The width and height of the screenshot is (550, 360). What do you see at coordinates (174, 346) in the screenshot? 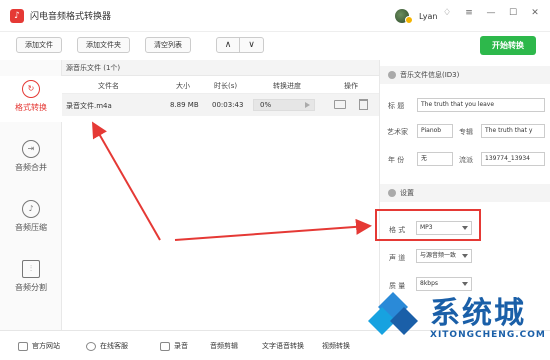
I see `record-link: 录音` at bounding box center [174, 346].